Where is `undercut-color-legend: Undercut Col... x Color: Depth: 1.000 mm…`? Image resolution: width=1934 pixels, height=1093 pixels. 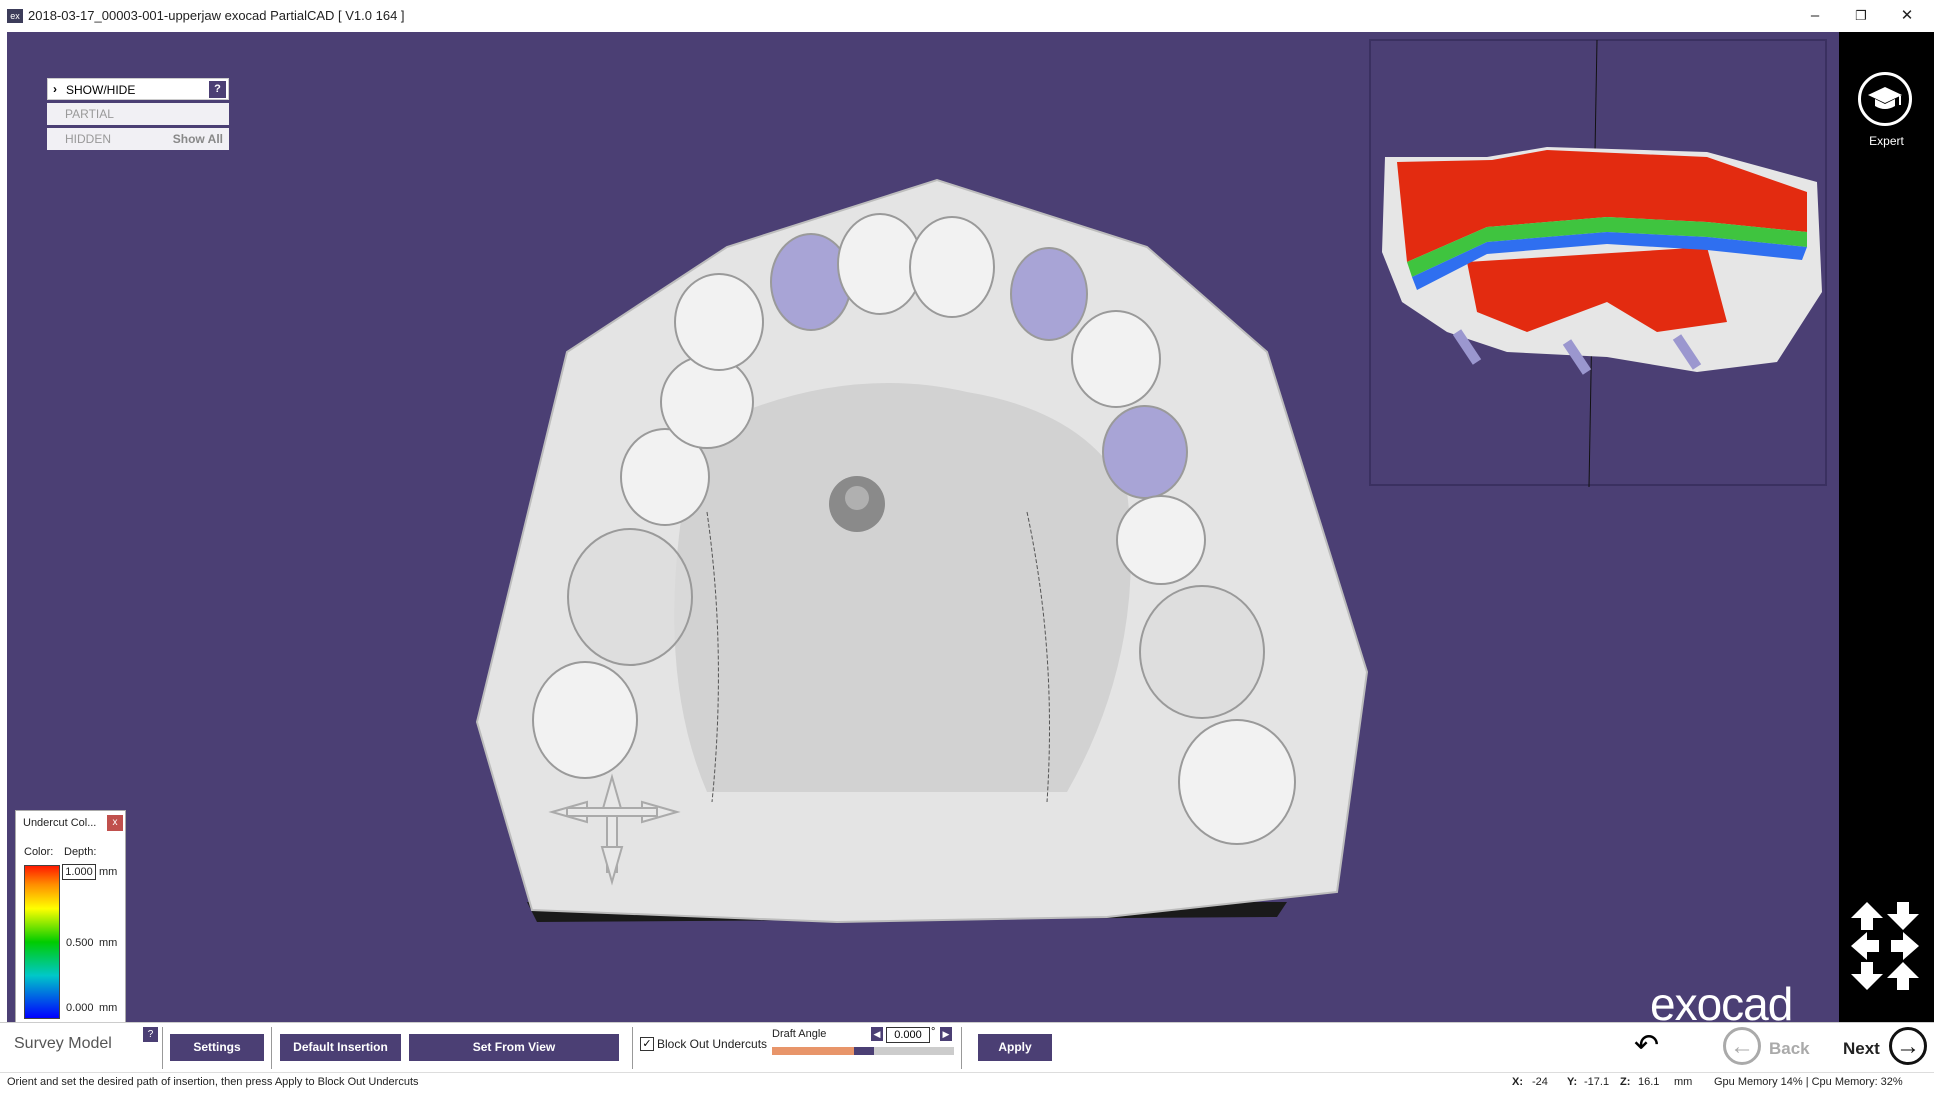
undercut-color-legend: Undercut Col... x Color: Depth: 1.000 mm… is located at coordinates (70, 918).